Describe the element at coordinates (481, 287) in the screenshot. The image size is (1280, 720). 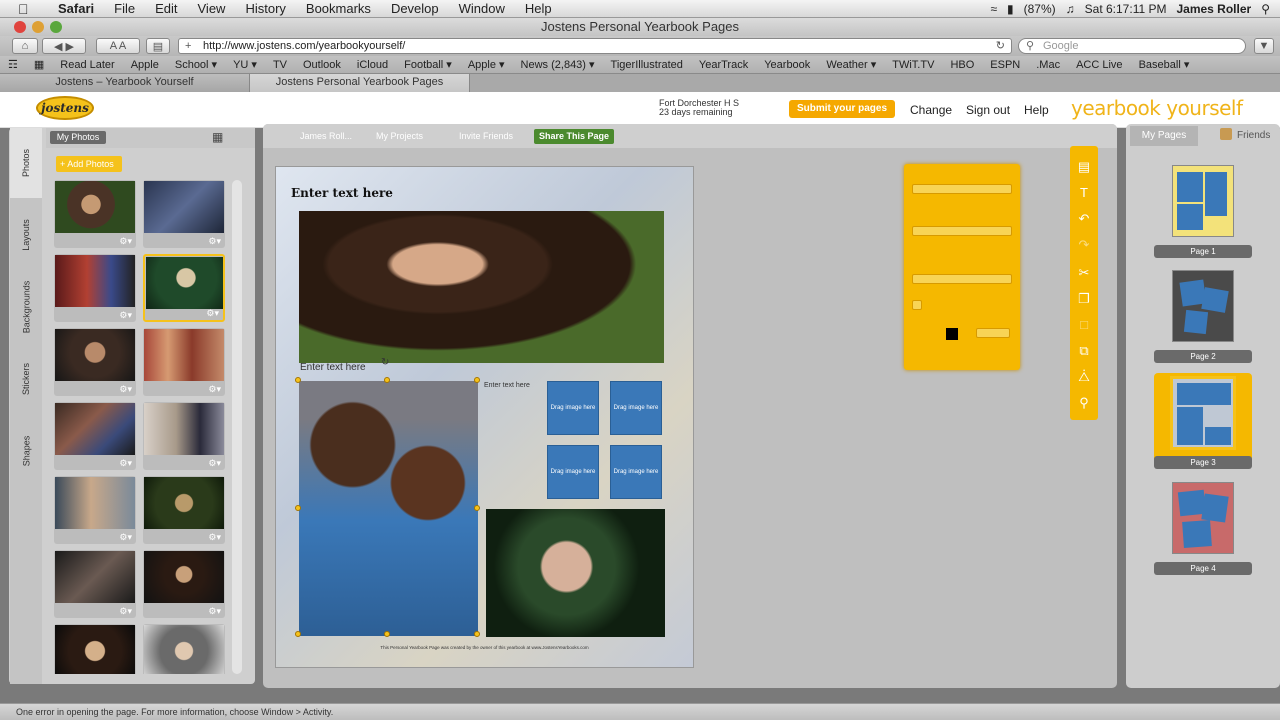
I see `page-photo-main` at that location.